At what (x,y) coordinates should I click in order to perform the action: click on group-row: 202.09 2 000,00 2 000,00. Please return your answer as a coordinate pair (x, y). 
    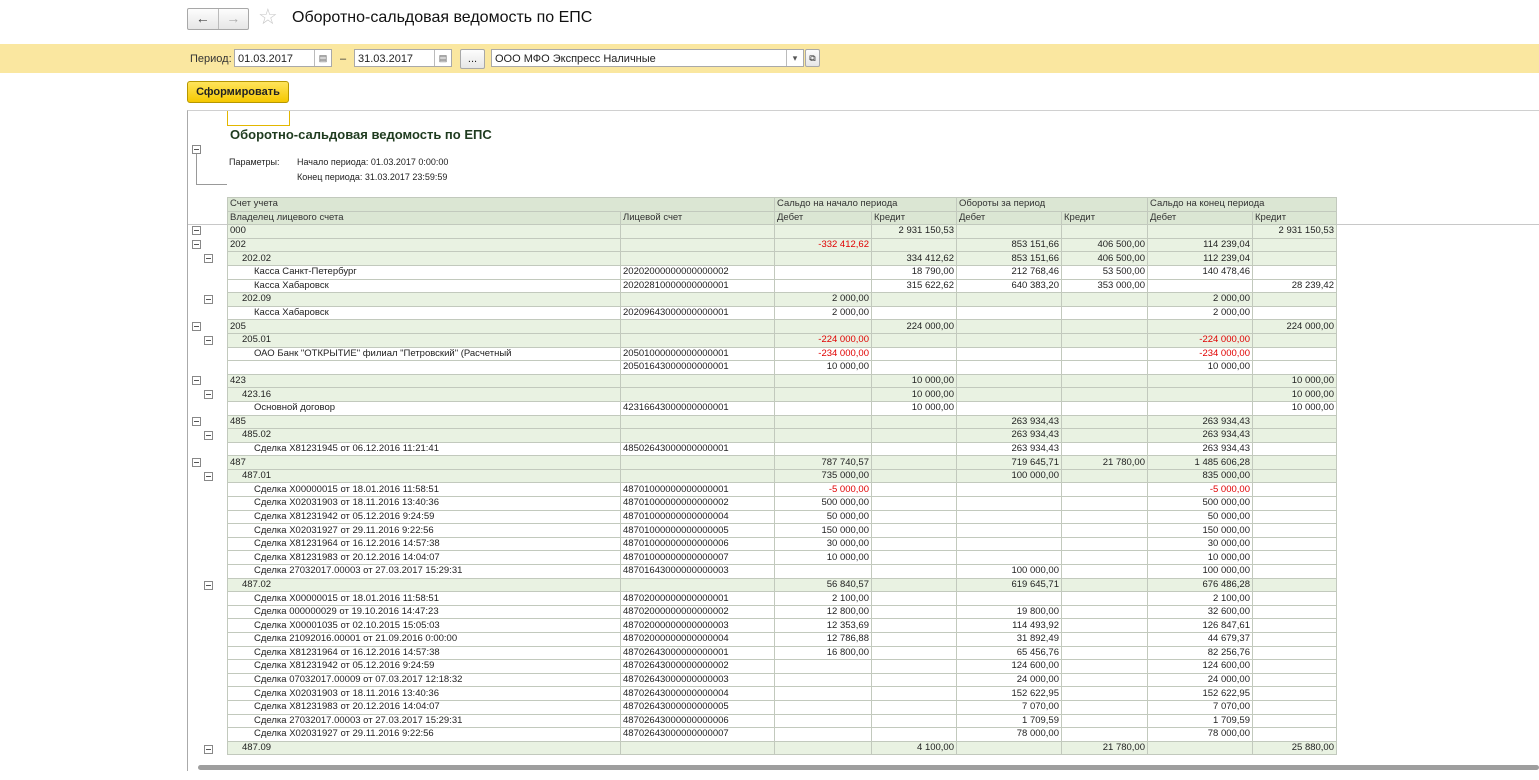
    Looking at the image, I should click on (782, 299).